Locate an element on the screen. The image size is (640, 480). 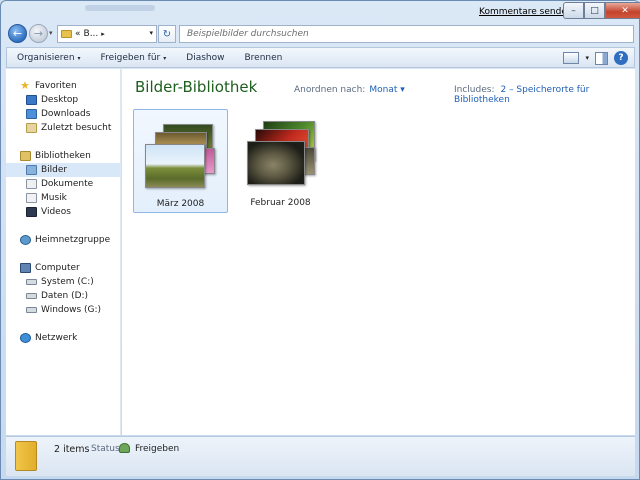
sidebar-item-computer: Computer is located at coordinates (63, 268).